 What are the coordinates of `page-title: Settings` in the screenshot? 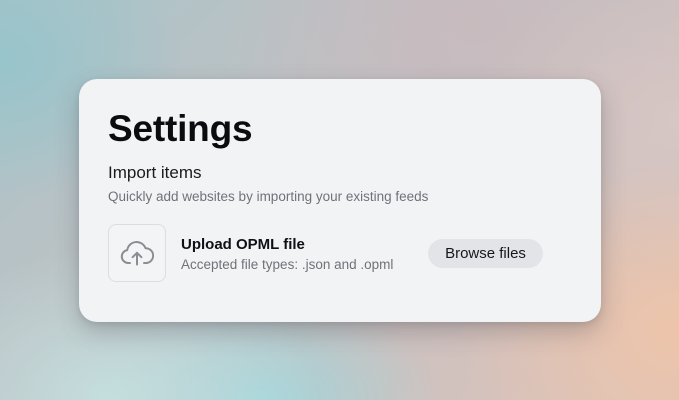 It's located at (180, 128).